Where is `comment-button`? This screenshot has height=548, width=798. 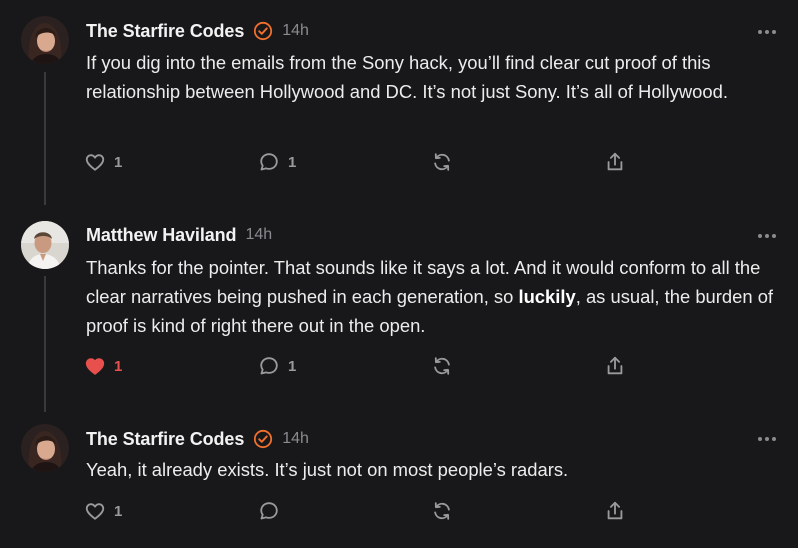 comment-button is located at coordinates (269, 511).